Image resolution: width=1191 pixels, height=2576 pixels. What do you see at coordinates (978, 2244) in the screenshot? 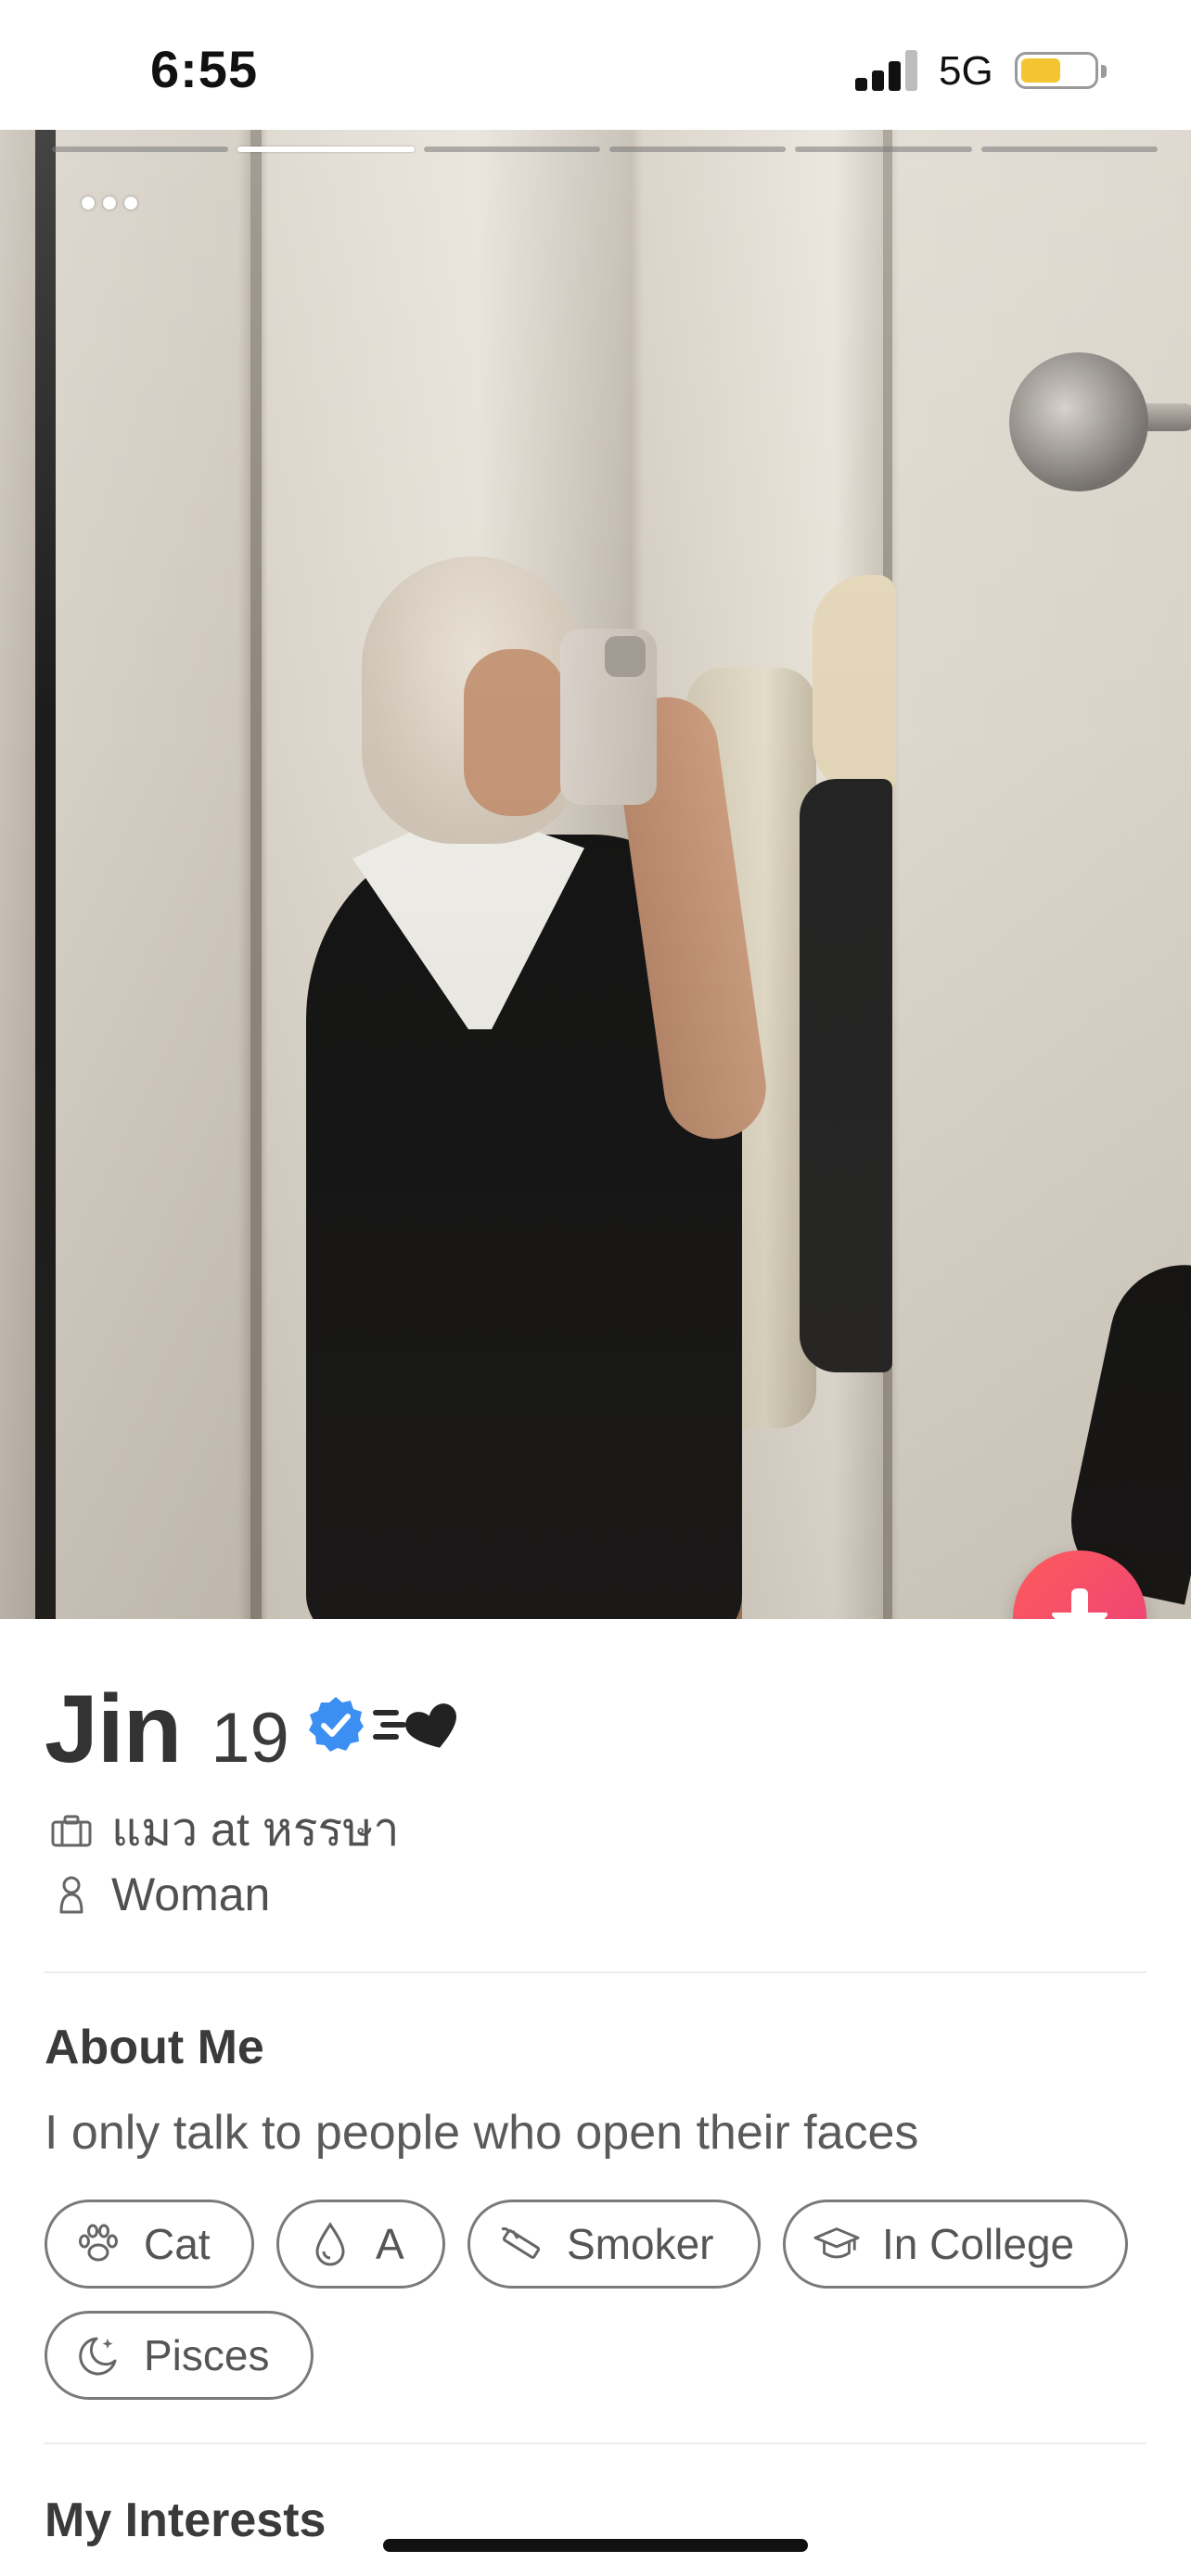
I see `chip-label: In College` at bounding box center [978, 2244].